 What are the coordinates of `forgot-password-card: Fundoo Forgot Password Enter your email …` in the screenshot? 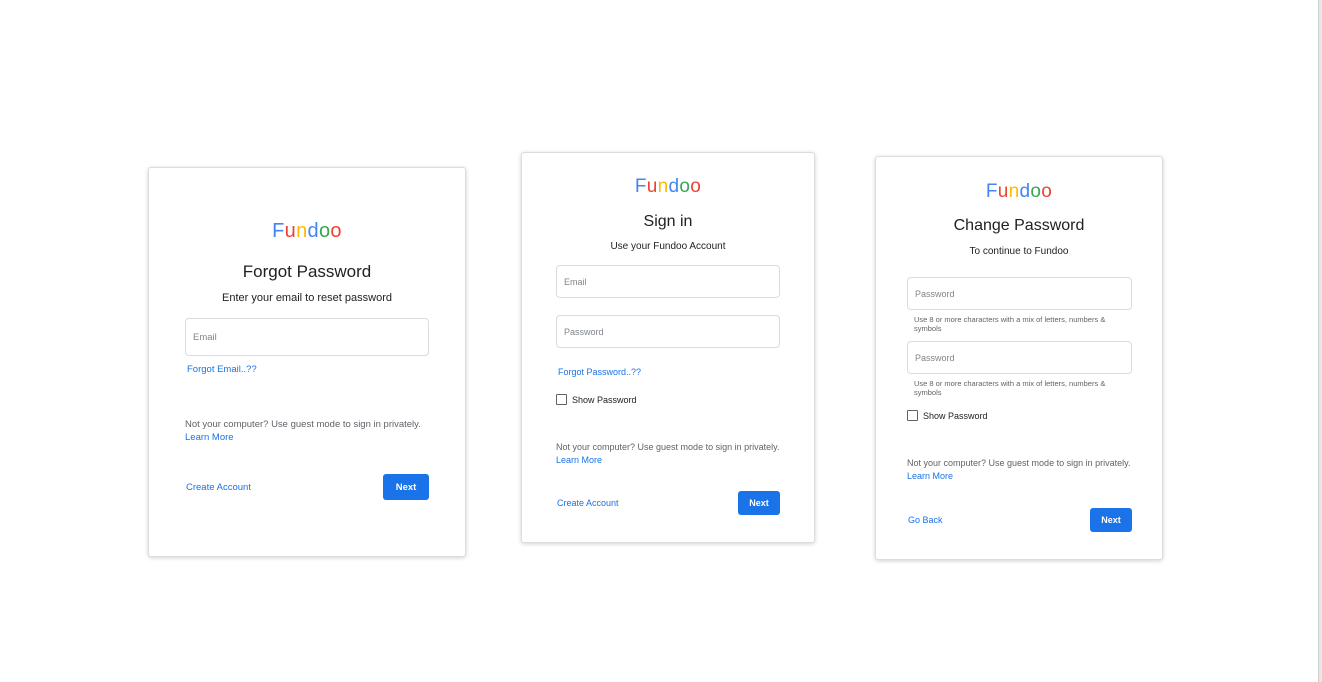 It's located at (307, 362).